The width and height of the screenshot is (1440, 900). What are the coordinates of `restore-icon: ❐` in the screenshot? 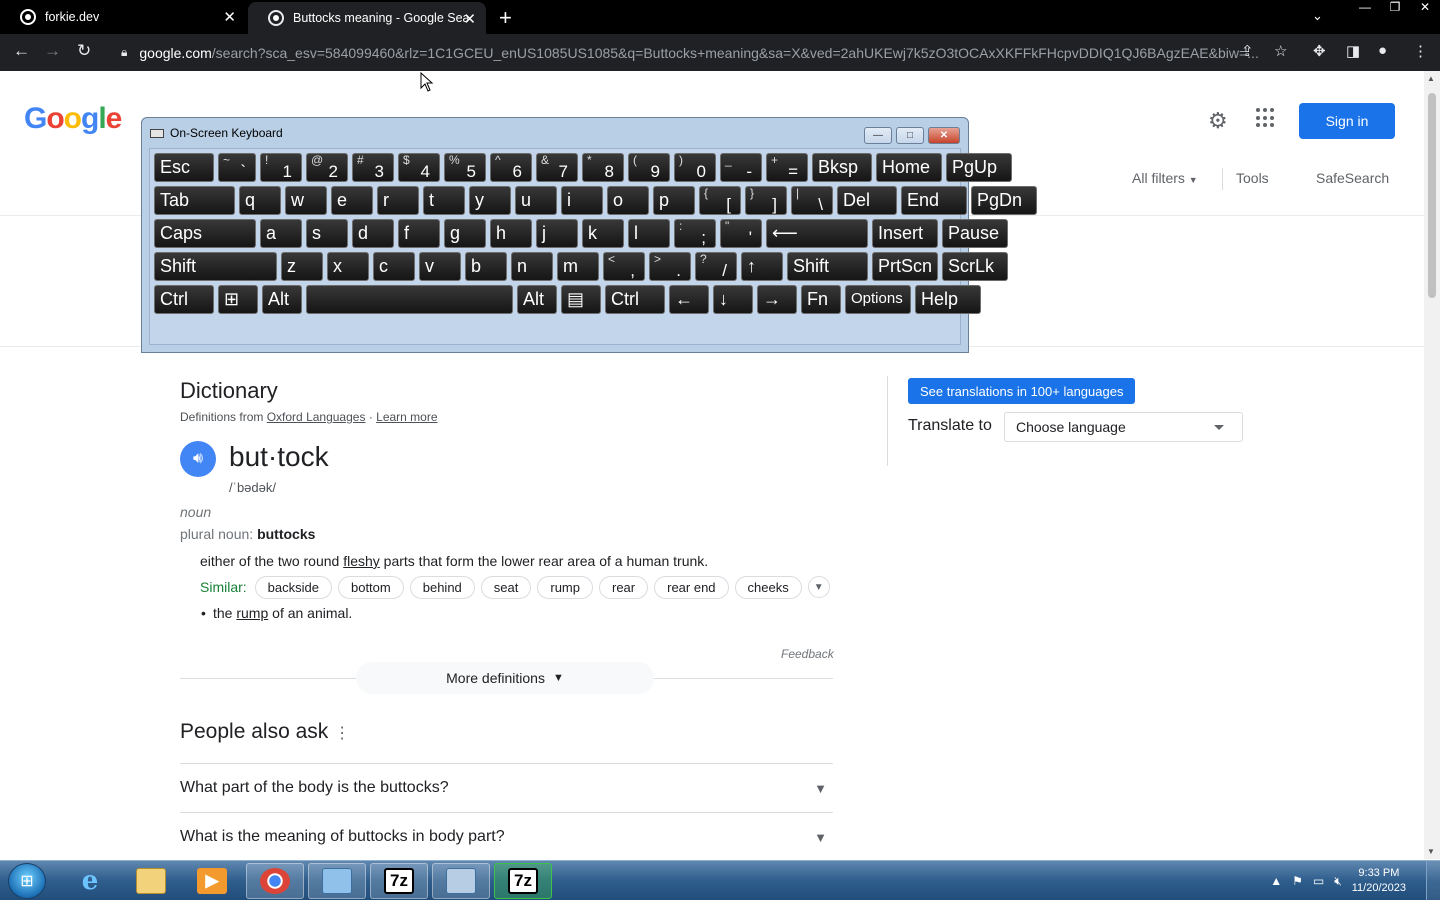 It's located at (1395, 10).